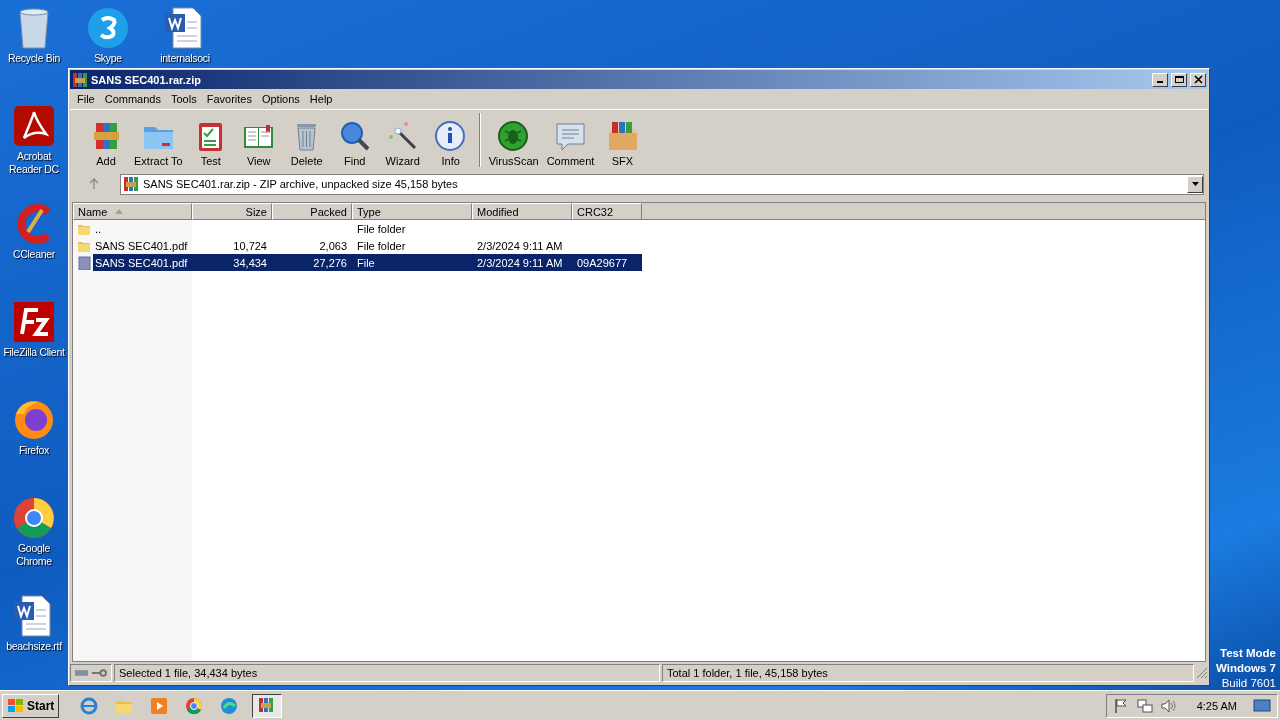 The width and height of the screenshot is (1280, 720). Describe the element at coordinates (321, 99) in the screenshot. I see `menu-item: Help` at that location.